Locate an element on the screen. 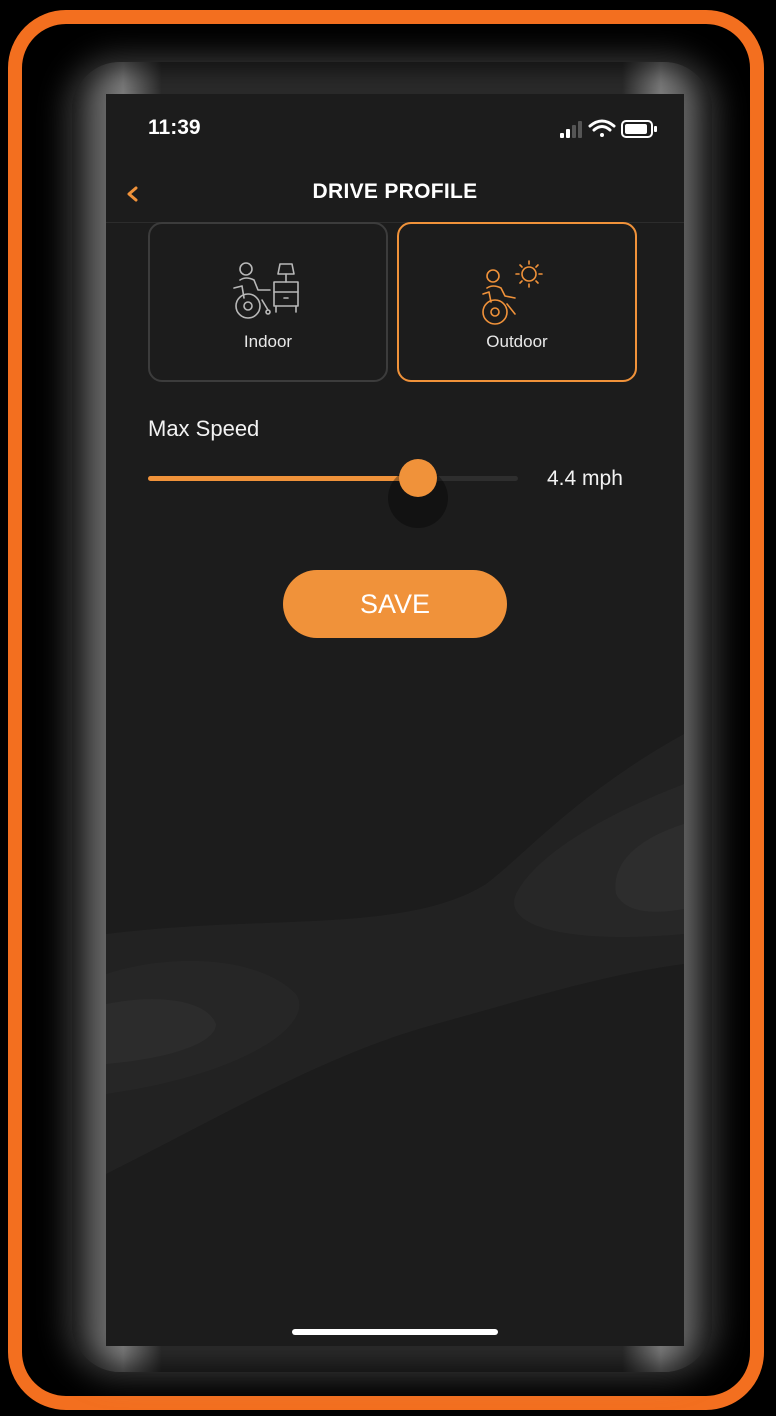 The image size is (776, 1416). max-speed-label: Max Speed is located at coordinates (204, 428).